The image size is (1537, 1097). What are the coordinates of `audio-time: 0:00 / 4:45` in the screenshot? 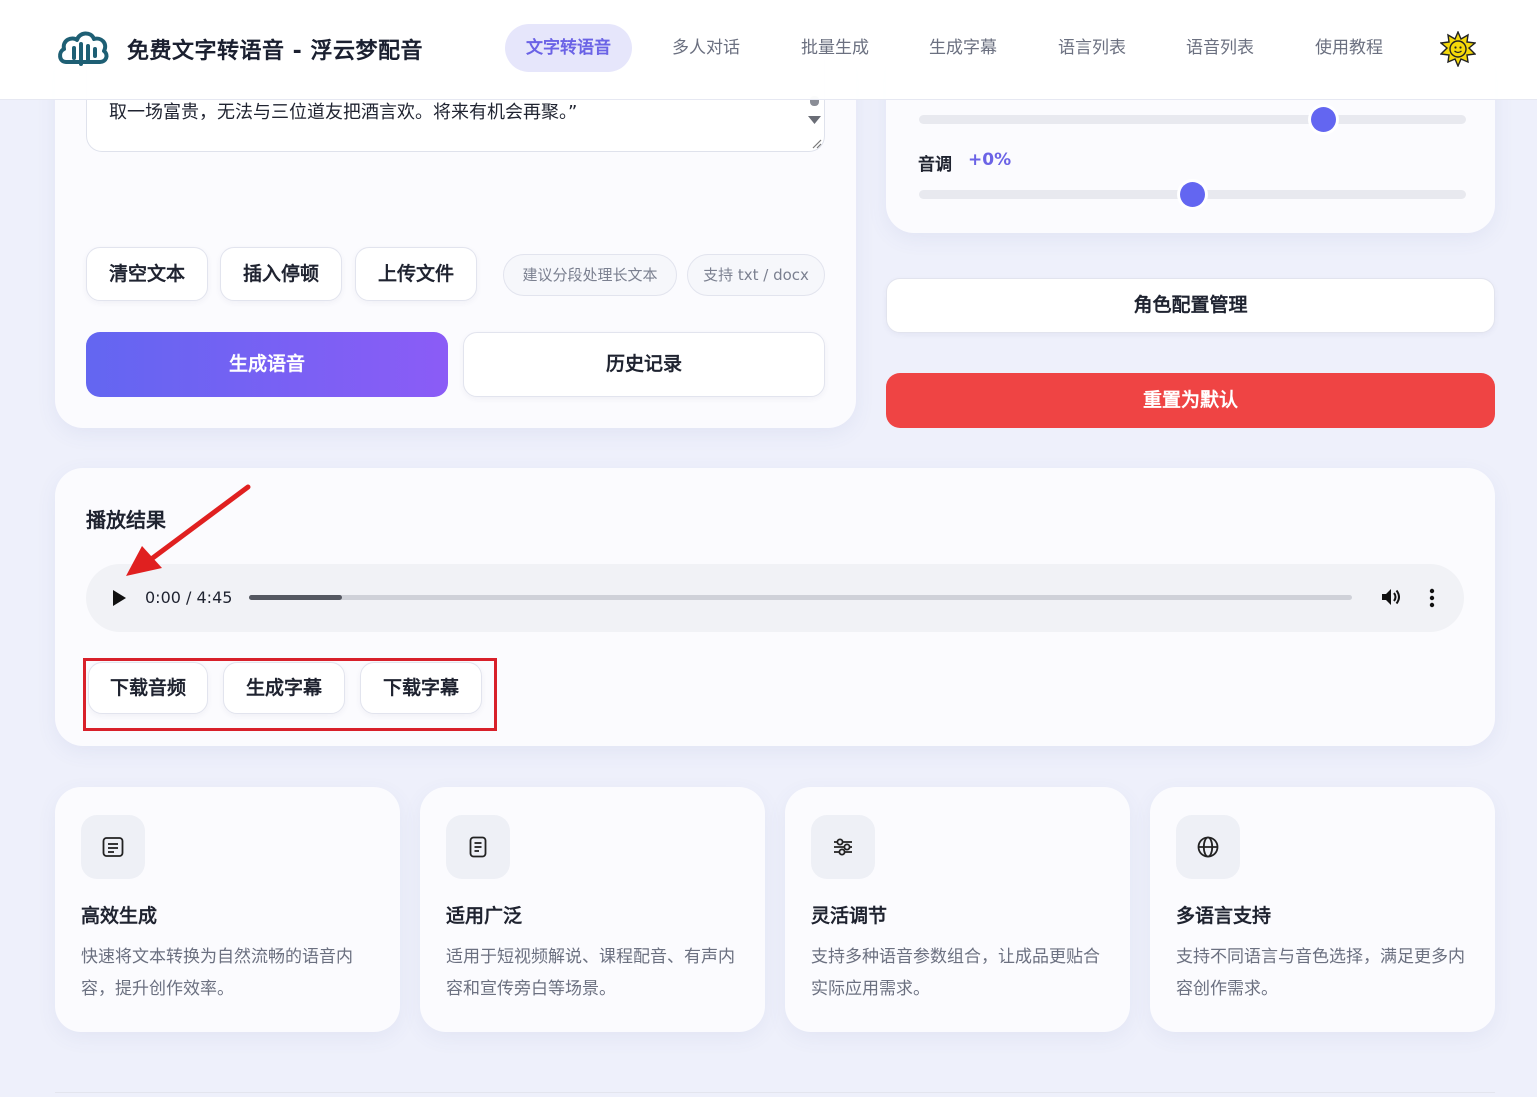 It's located at (189, 597).